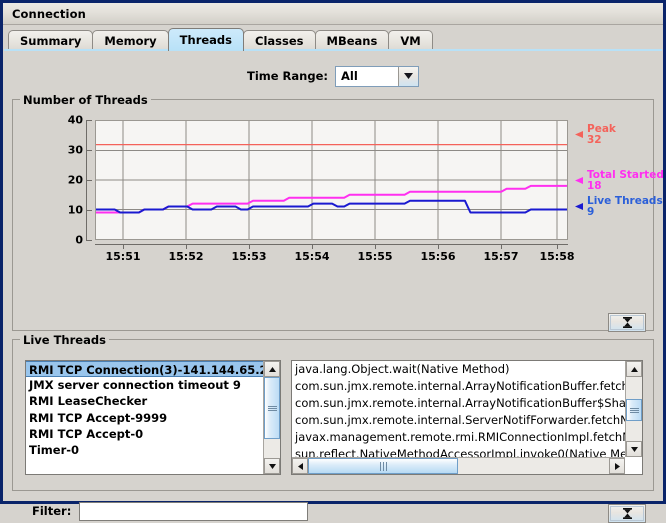 The height and width of the screenshot is (523, 666). I want to click on filter-input, so click(194, 511).